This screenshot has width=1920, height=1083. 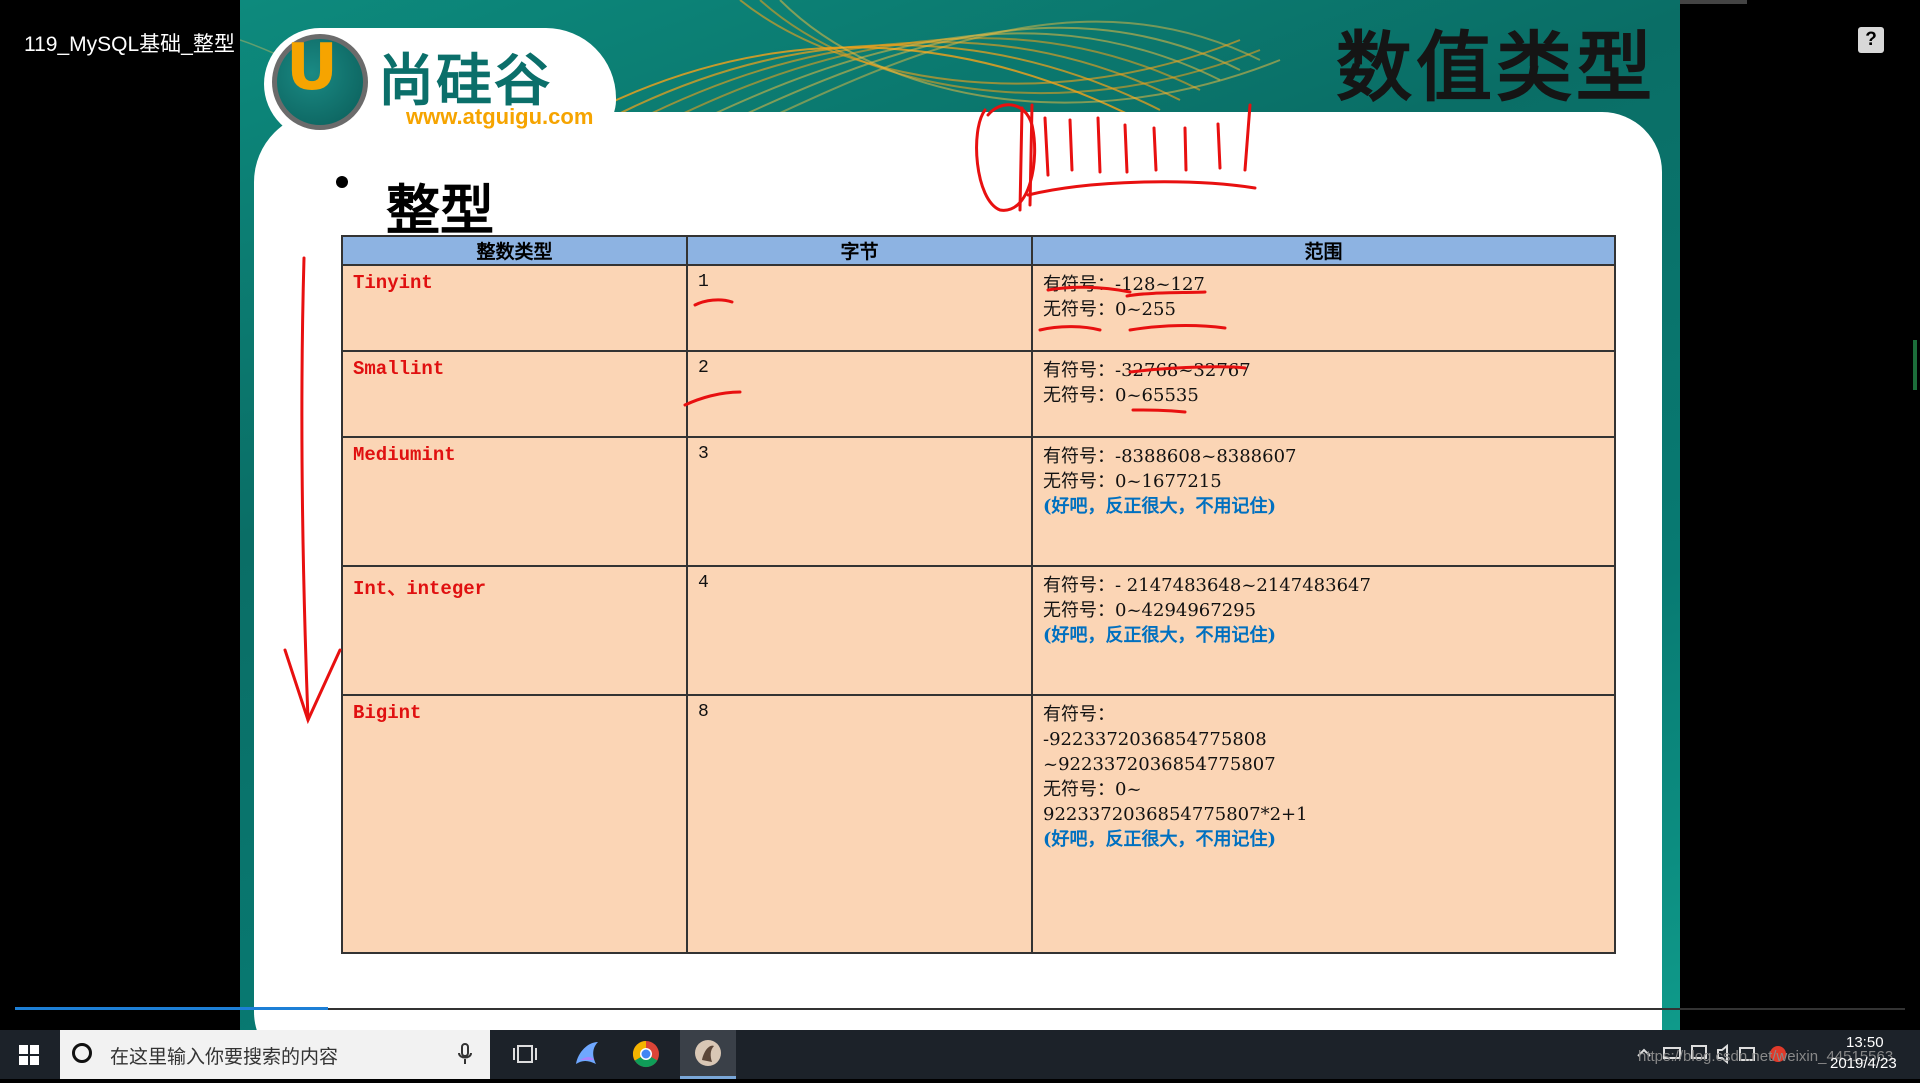 I want to click on range-line: 无符号：0~65535, so click(x=1121, y=395).